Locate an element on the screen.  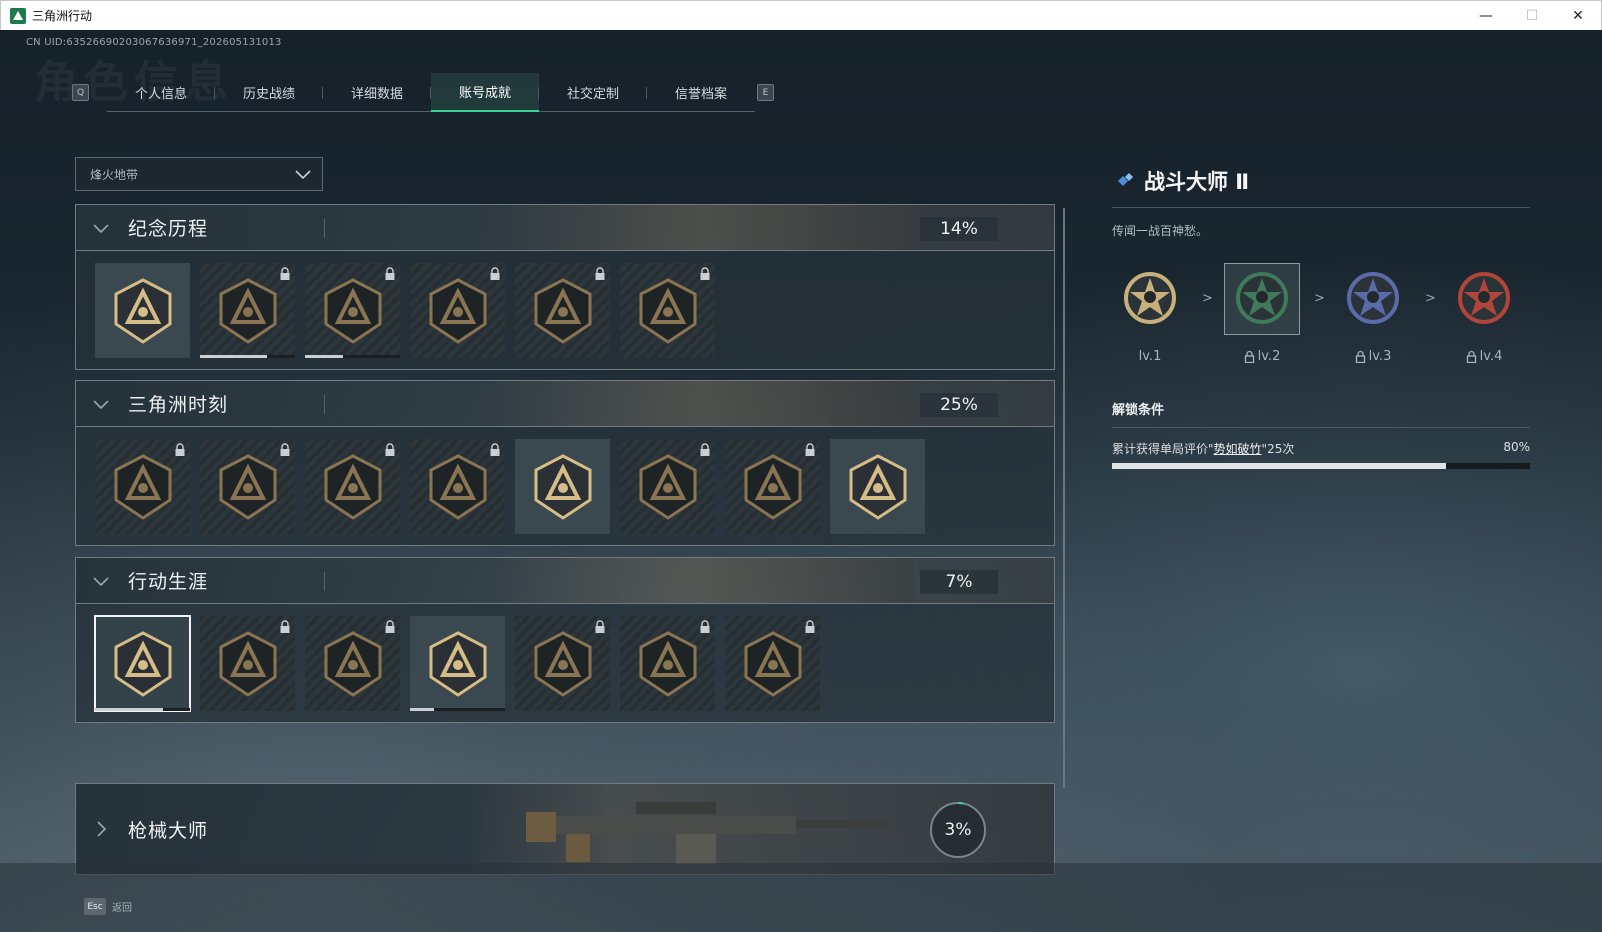
dagger-shield-emblem-icon is located at coordinates (352, 663).